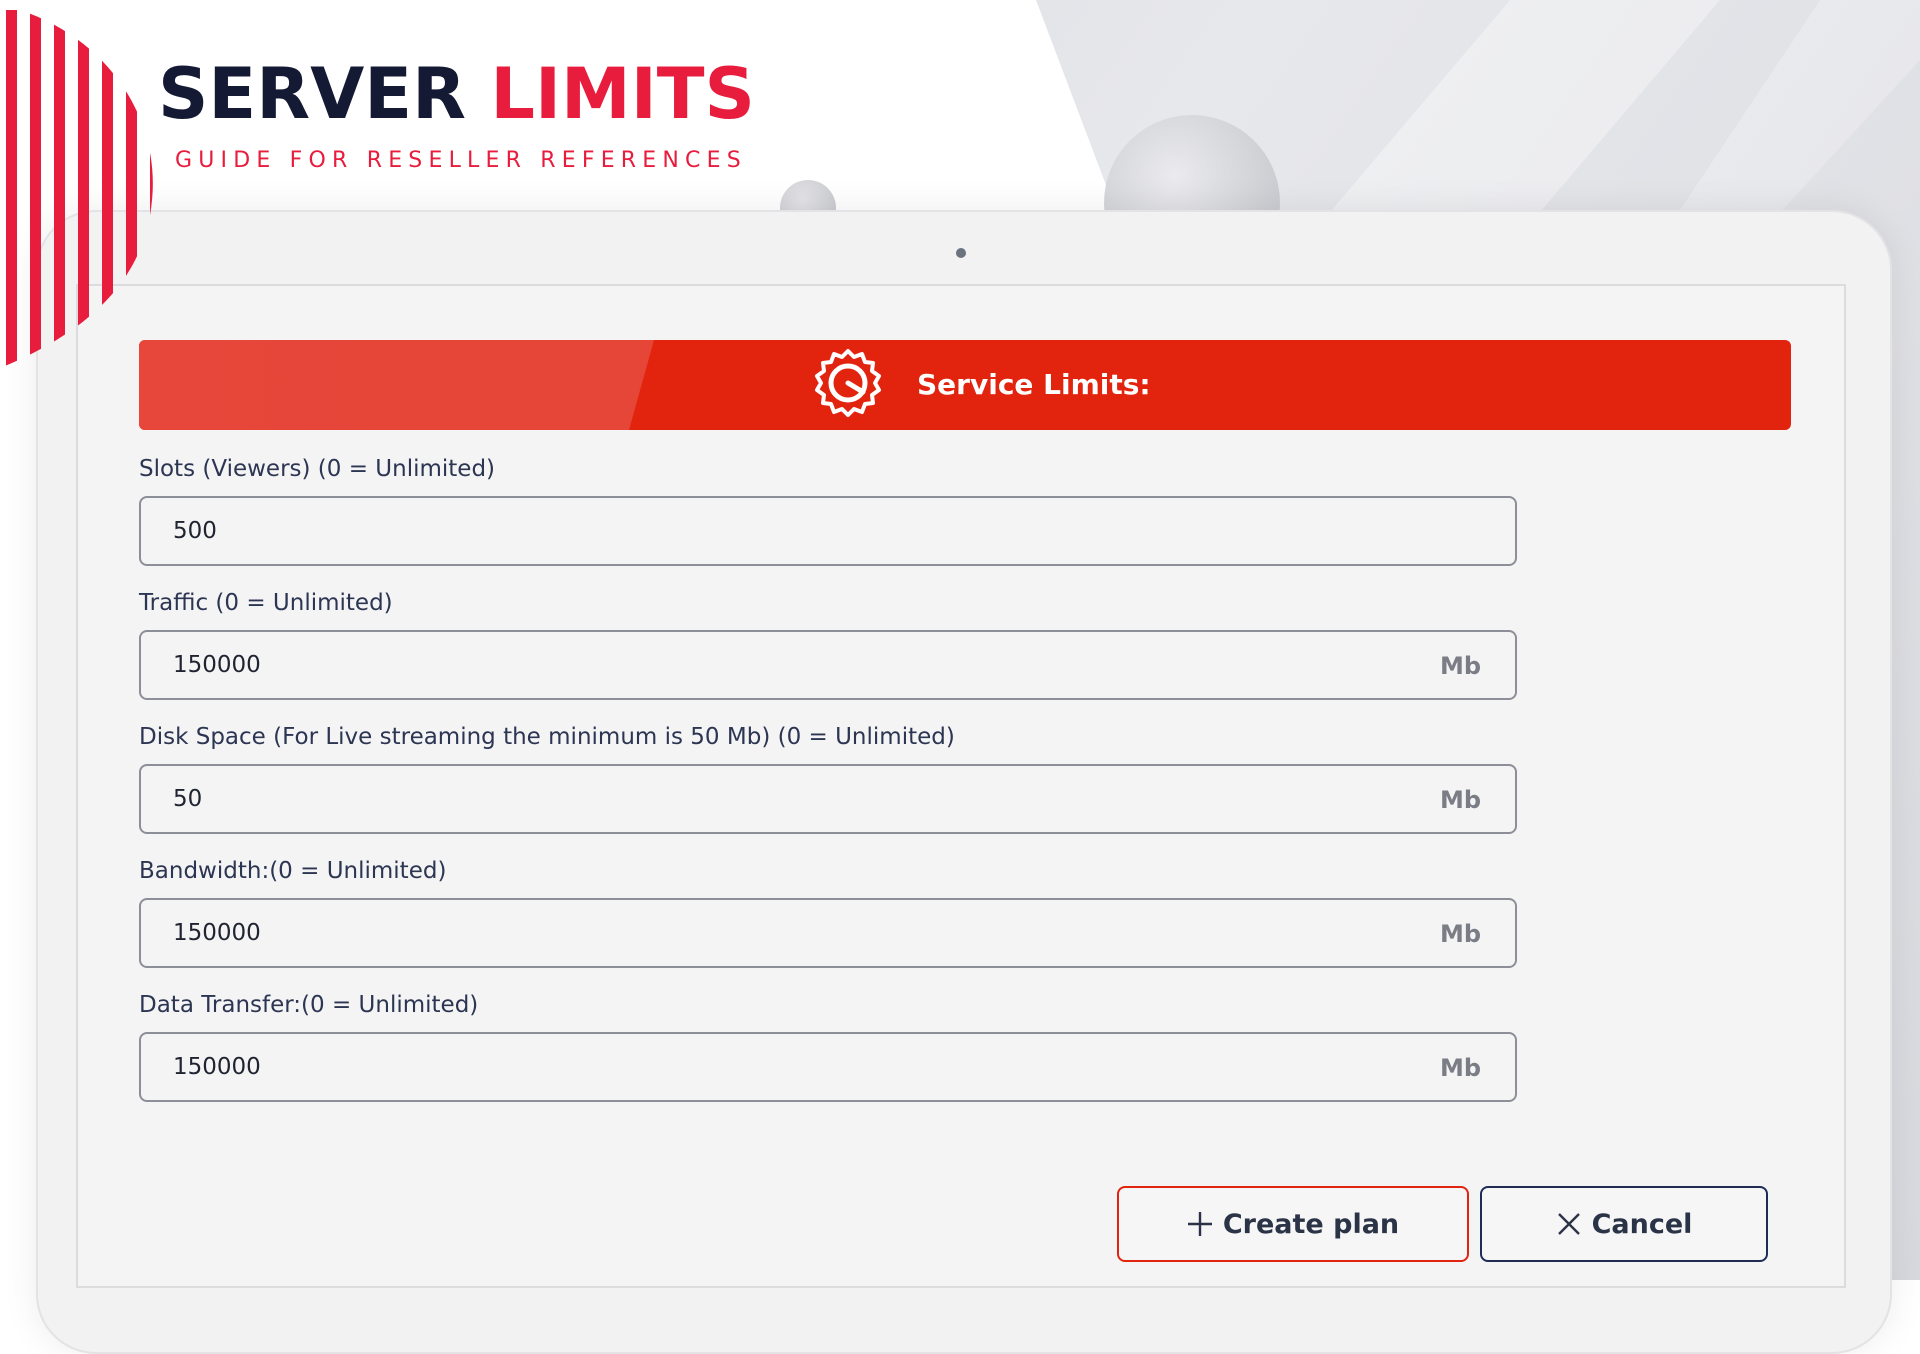  I want to click on data-transfer-unit: Mb, so click(1460, 1068).